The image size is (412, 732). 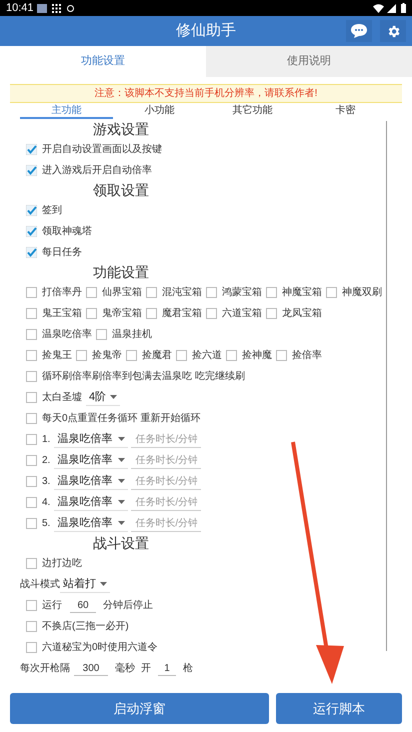 What do you see at coordinates (99, 355) in the screenshot?
I see `checkbox: 捡鬼帝` at bounding box center [99, 355].